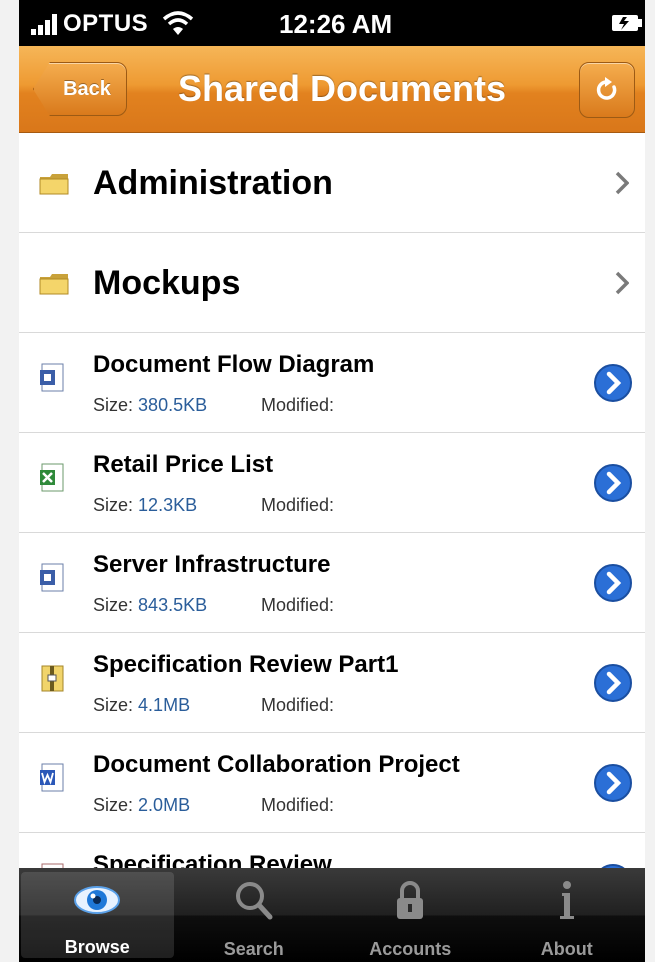  Describe the element at coordinates (332, 283) in the screenshot. I see `folder-row: Mockups` at that location.